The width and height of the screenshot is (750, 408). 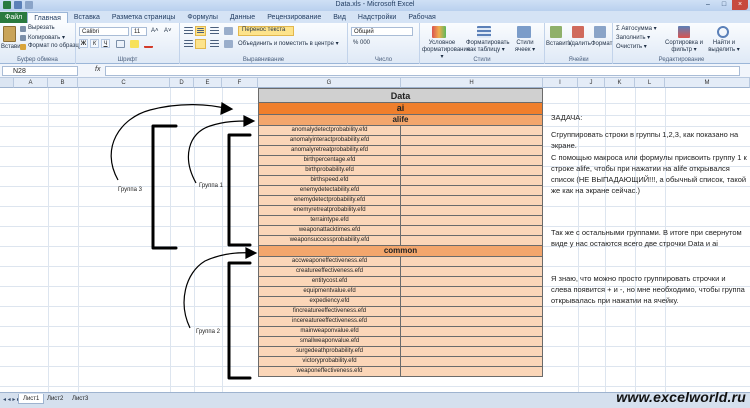 What do you see at coordinates (263, 30) in the screenshot?
I see `wrap-text-button: Перенос текста` at bounding box center [263, 30].